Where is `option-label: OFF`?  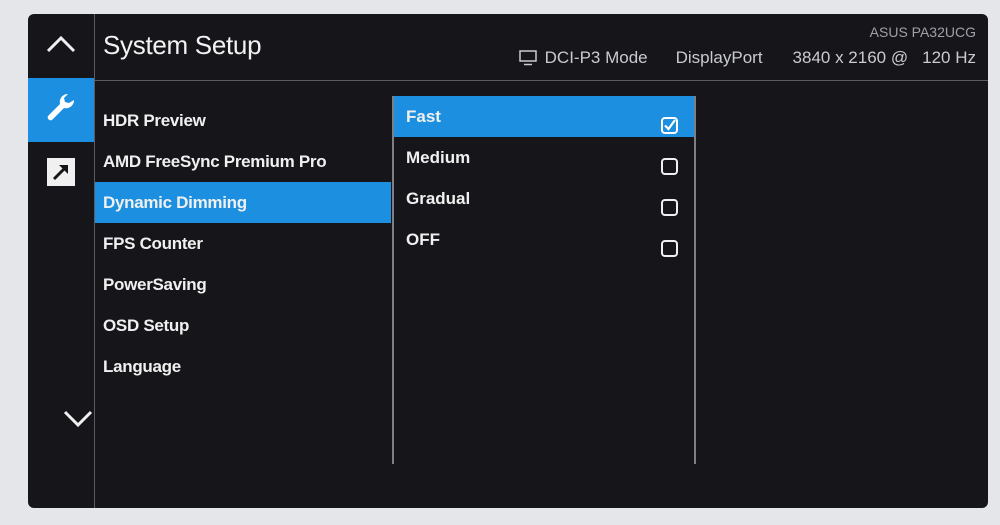
option-label: OFF is located at coordinates (423, 239).